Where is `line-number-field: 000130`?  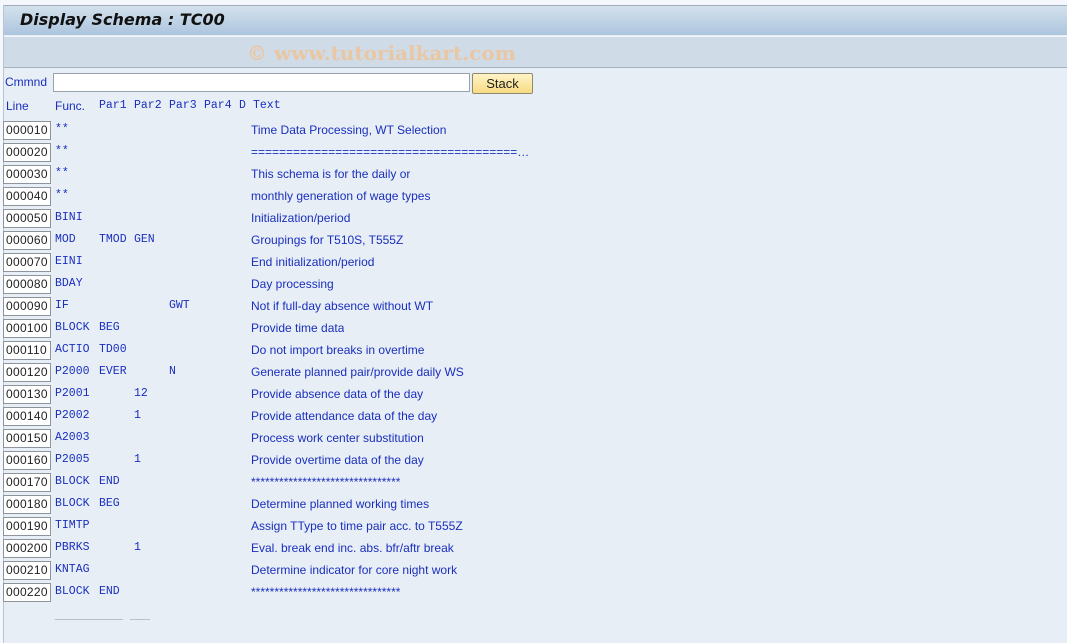 line-number-field: 000130 is located at coordinates (27, 394).